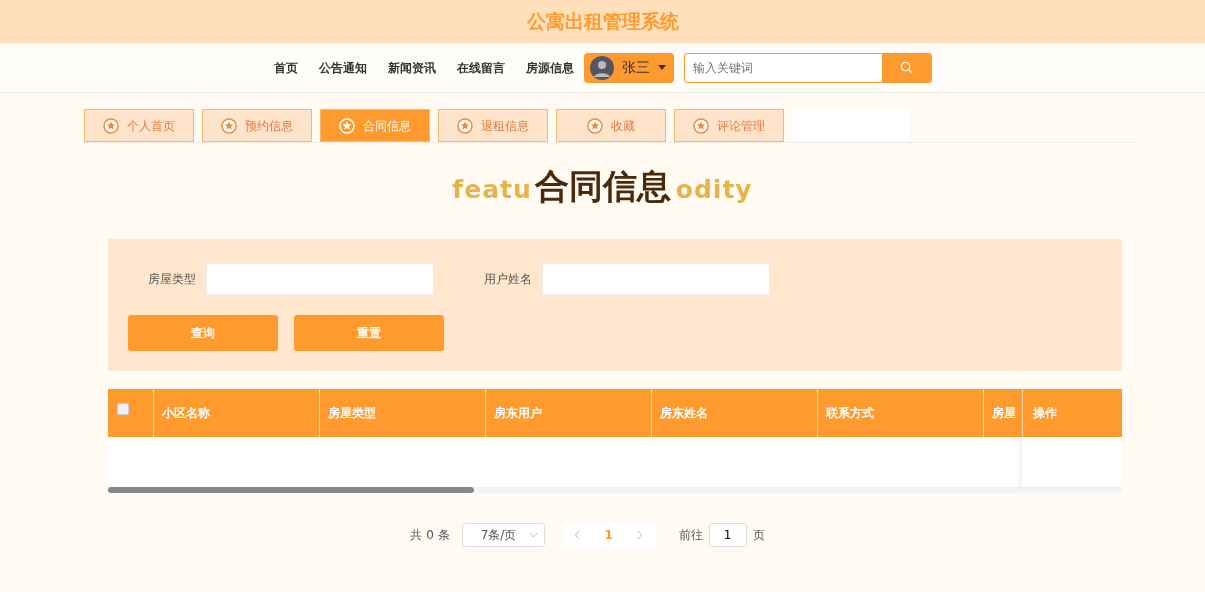 The width and height of the screenshot is (1205, 592). Describe the element at coordinates (139, 125) in the screenshot. I see `tab: 个人首页` at that location.